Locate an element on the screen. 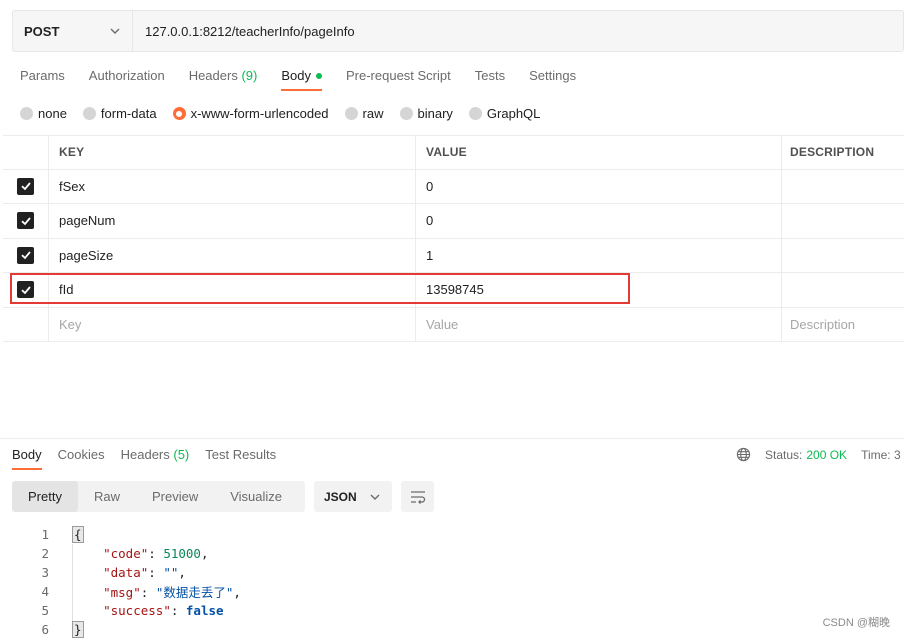 The width and height of the screenshot is (904, 638). json-number: 51000 is located at coordinates (182, 553).